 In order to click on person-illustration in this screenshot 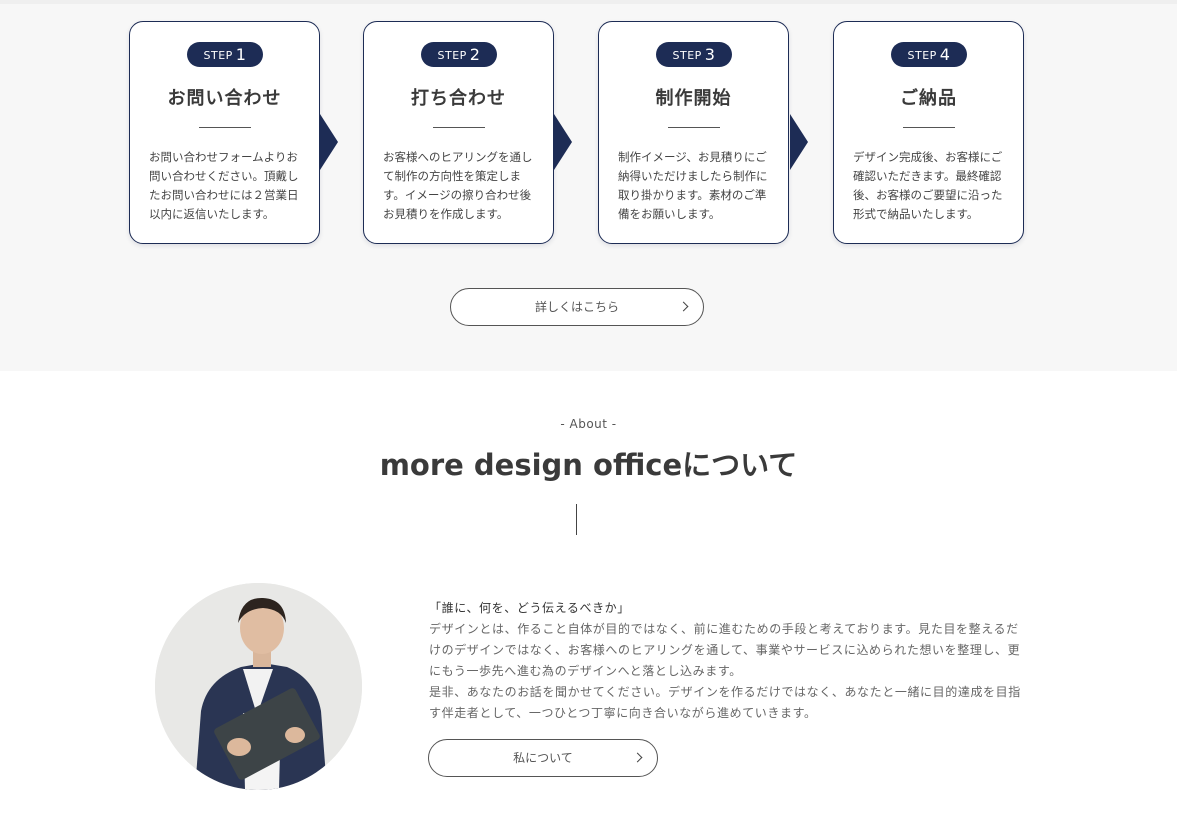, I will do `click(258, 686)`.